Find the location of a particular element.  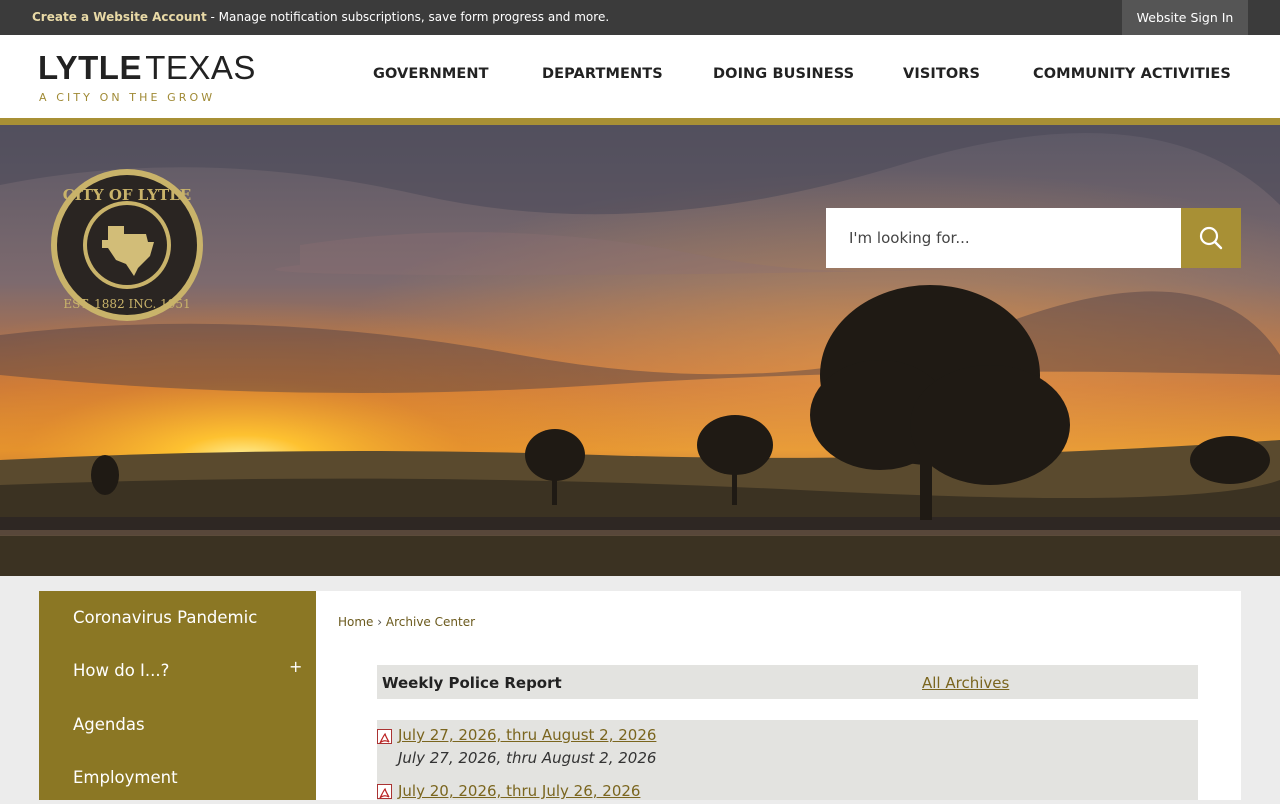

site-search is located at coordinates (1033, 238).